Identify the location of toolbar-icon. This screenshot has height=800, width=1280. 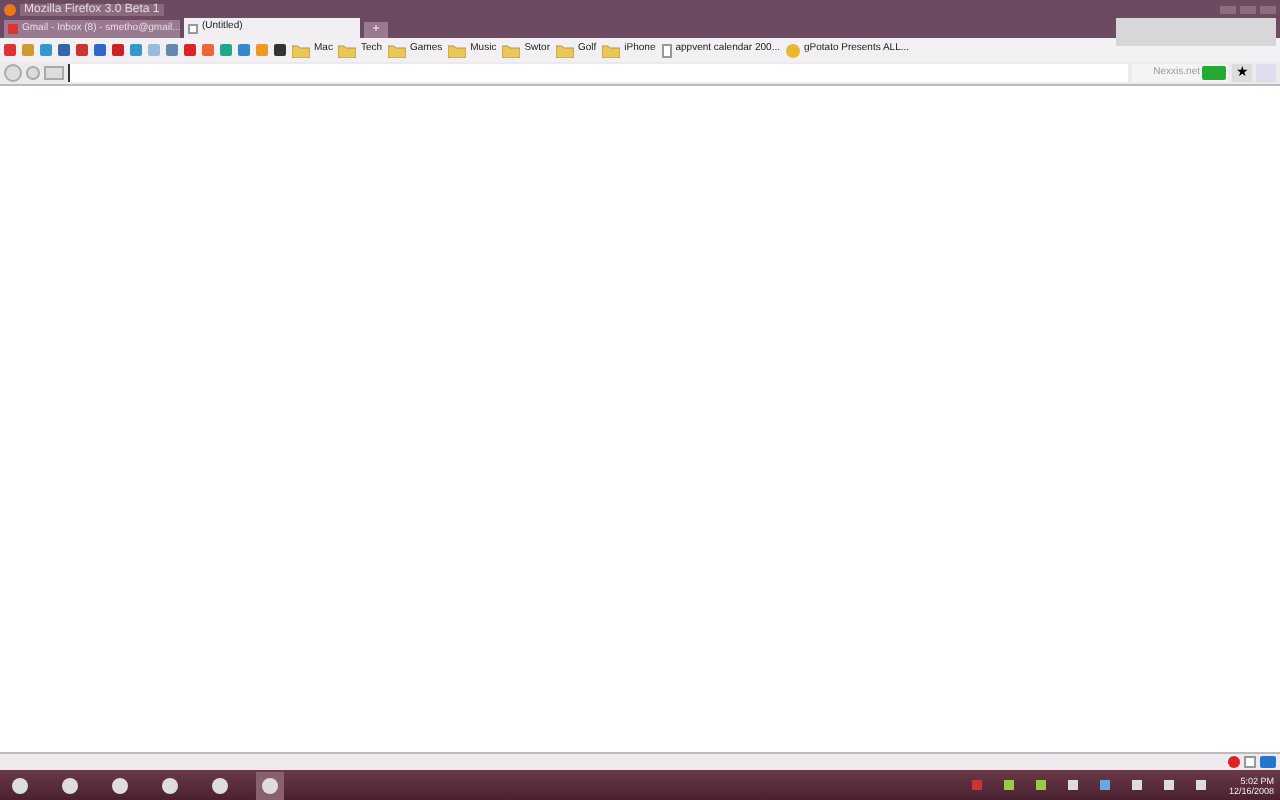
(1268, 762).